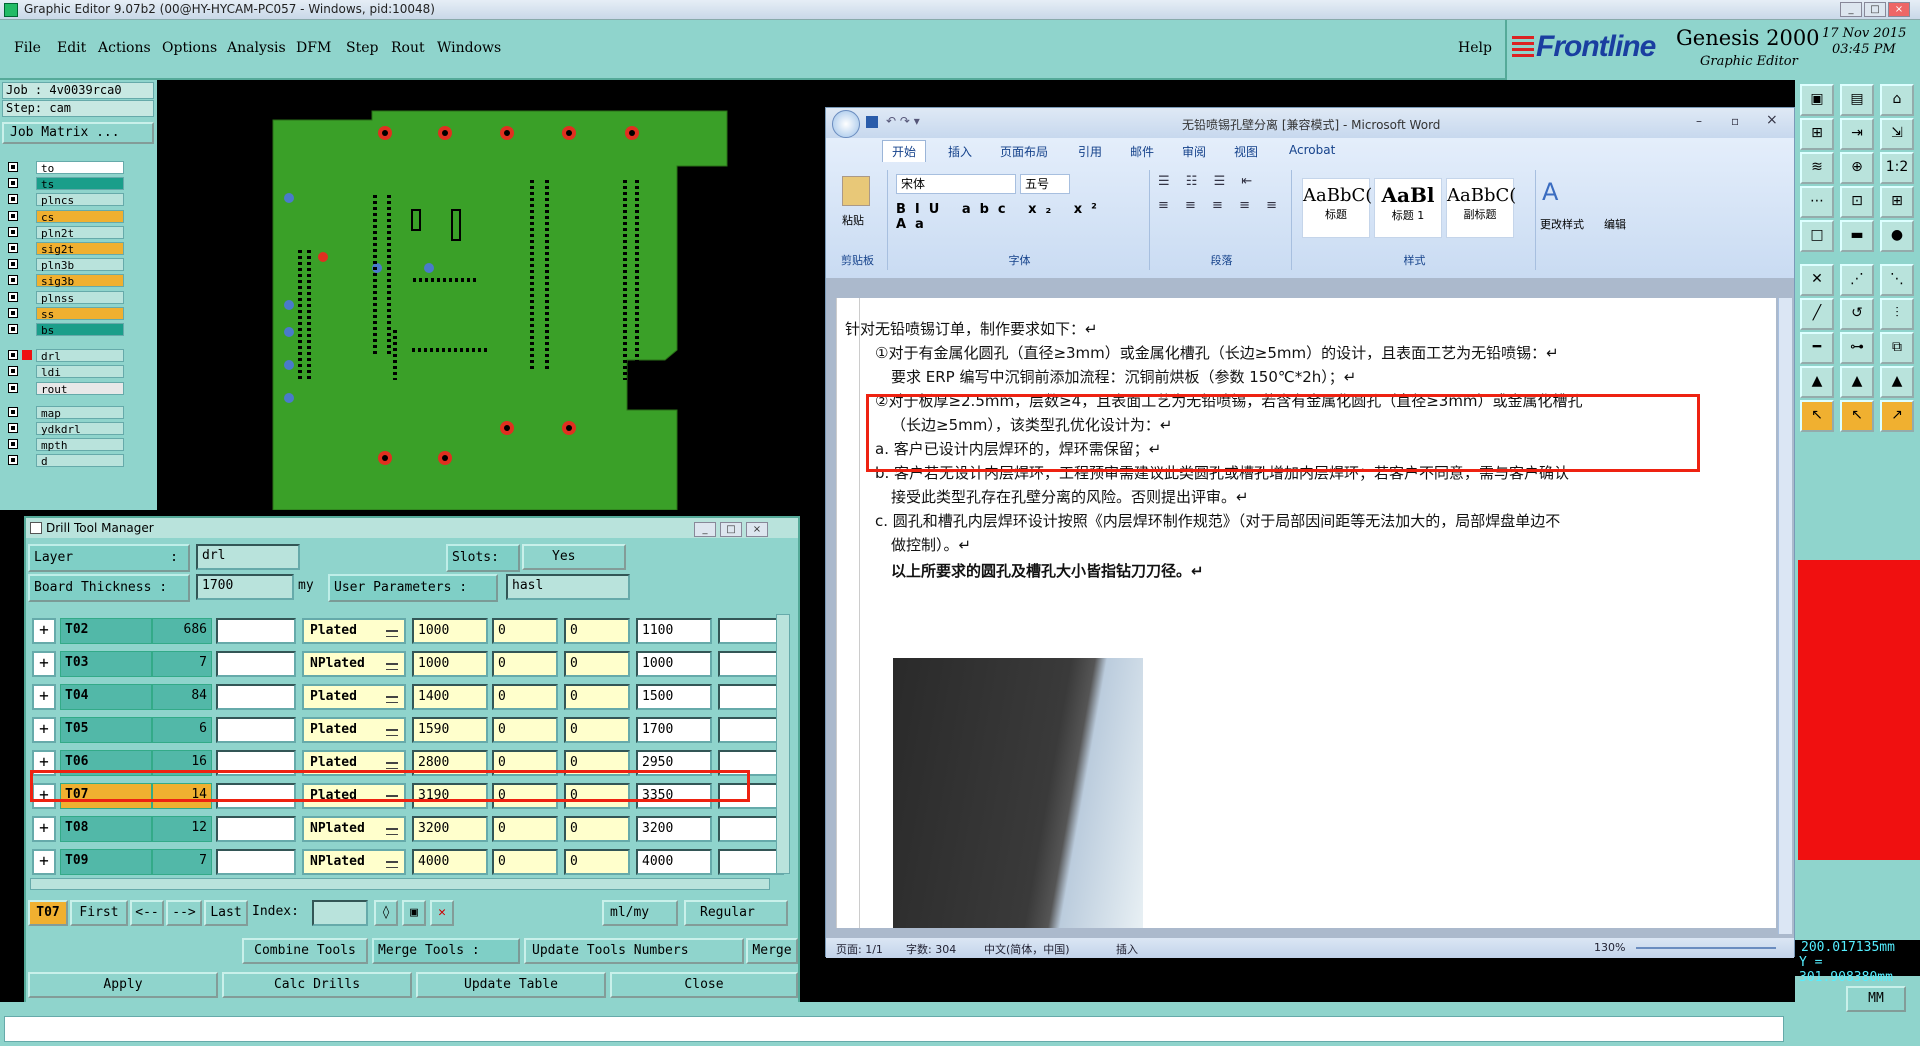 The height and width of the screenshot is (1046, 1920). I want to click on save-icon, so click(872, 122).